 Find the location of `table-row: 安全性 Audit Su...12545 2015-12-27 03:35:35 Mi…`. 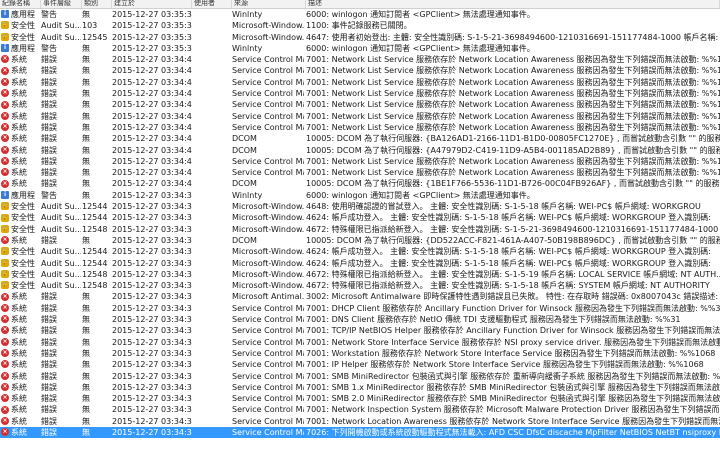

table-row: 安全性 Audit Su...12545 2015-12-27 03:35:35 Mi… is located at coordinates (360, 37).